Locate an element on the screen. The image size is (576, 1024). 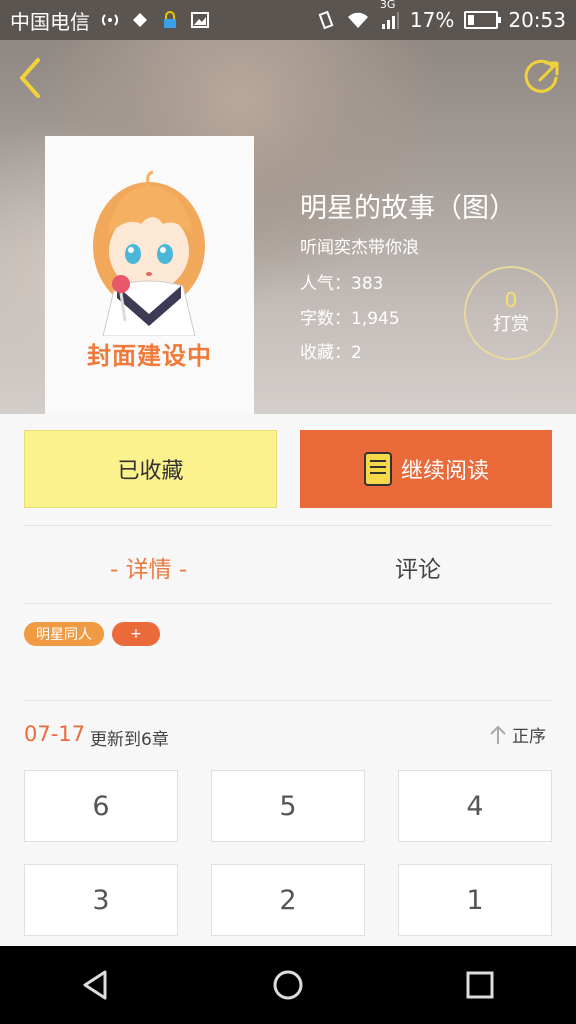
sort-order-label: 正序 is located at coordinates (529, 737).